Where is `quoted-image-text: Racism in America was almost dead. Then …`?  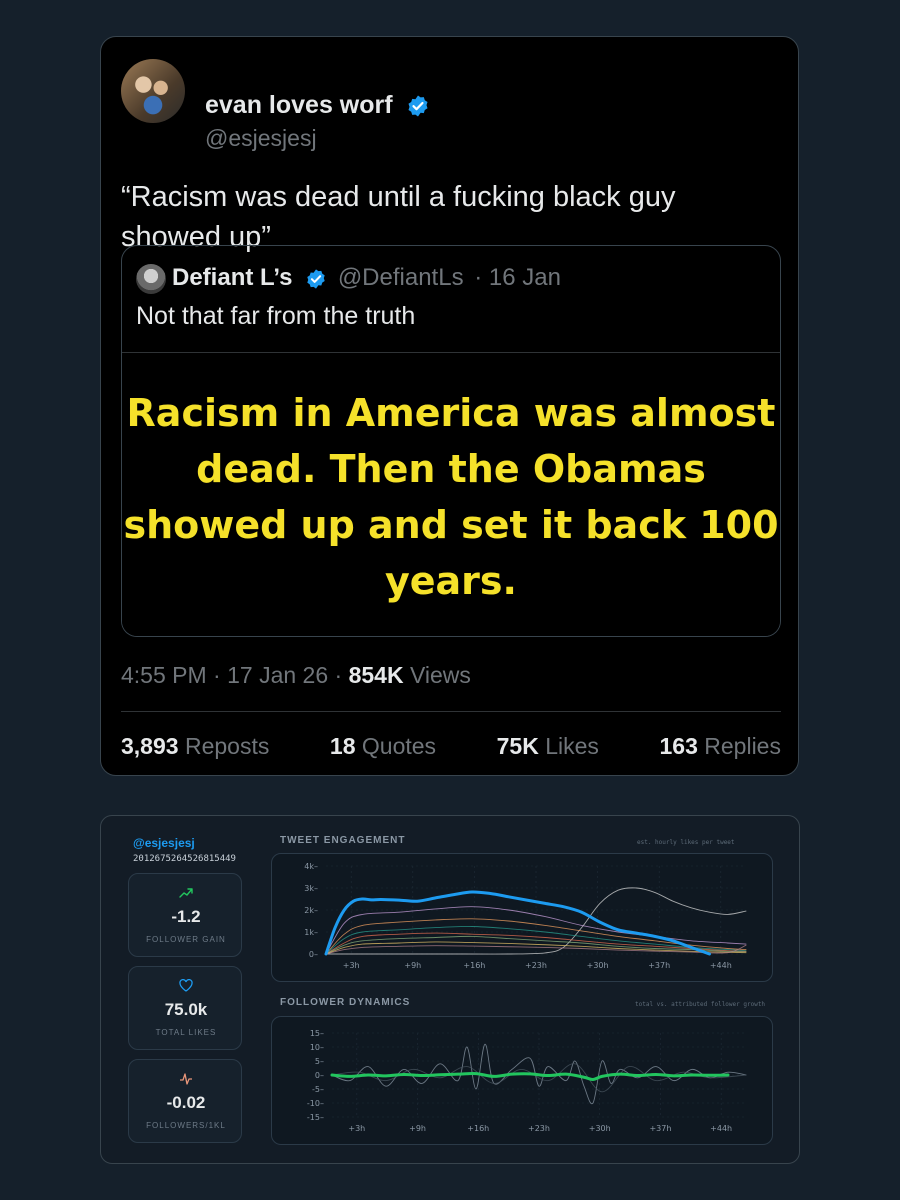 quoted-image-text: Racism in America was almost dead. Then … is located at coordinates (451, 497).